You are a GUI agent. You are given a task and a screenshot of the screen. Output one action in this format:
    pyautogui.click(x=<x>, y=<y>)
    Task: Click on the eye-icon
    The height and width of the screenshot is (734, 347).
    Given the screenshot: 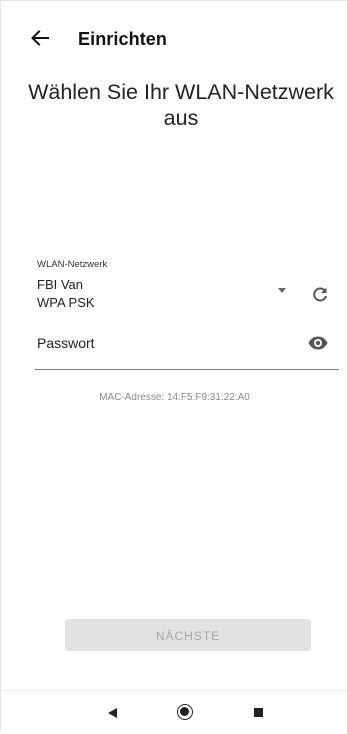 What is the action you would take?
    pyautogui.click(x=318, y=343)
    